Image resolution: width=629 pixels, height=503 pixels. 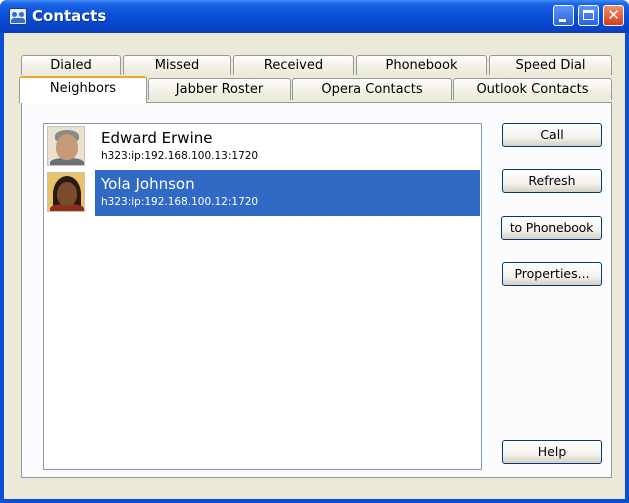 I want to click on contact-address: h323:ip:192.168.100.13:1720, so click(x=180, y=156).